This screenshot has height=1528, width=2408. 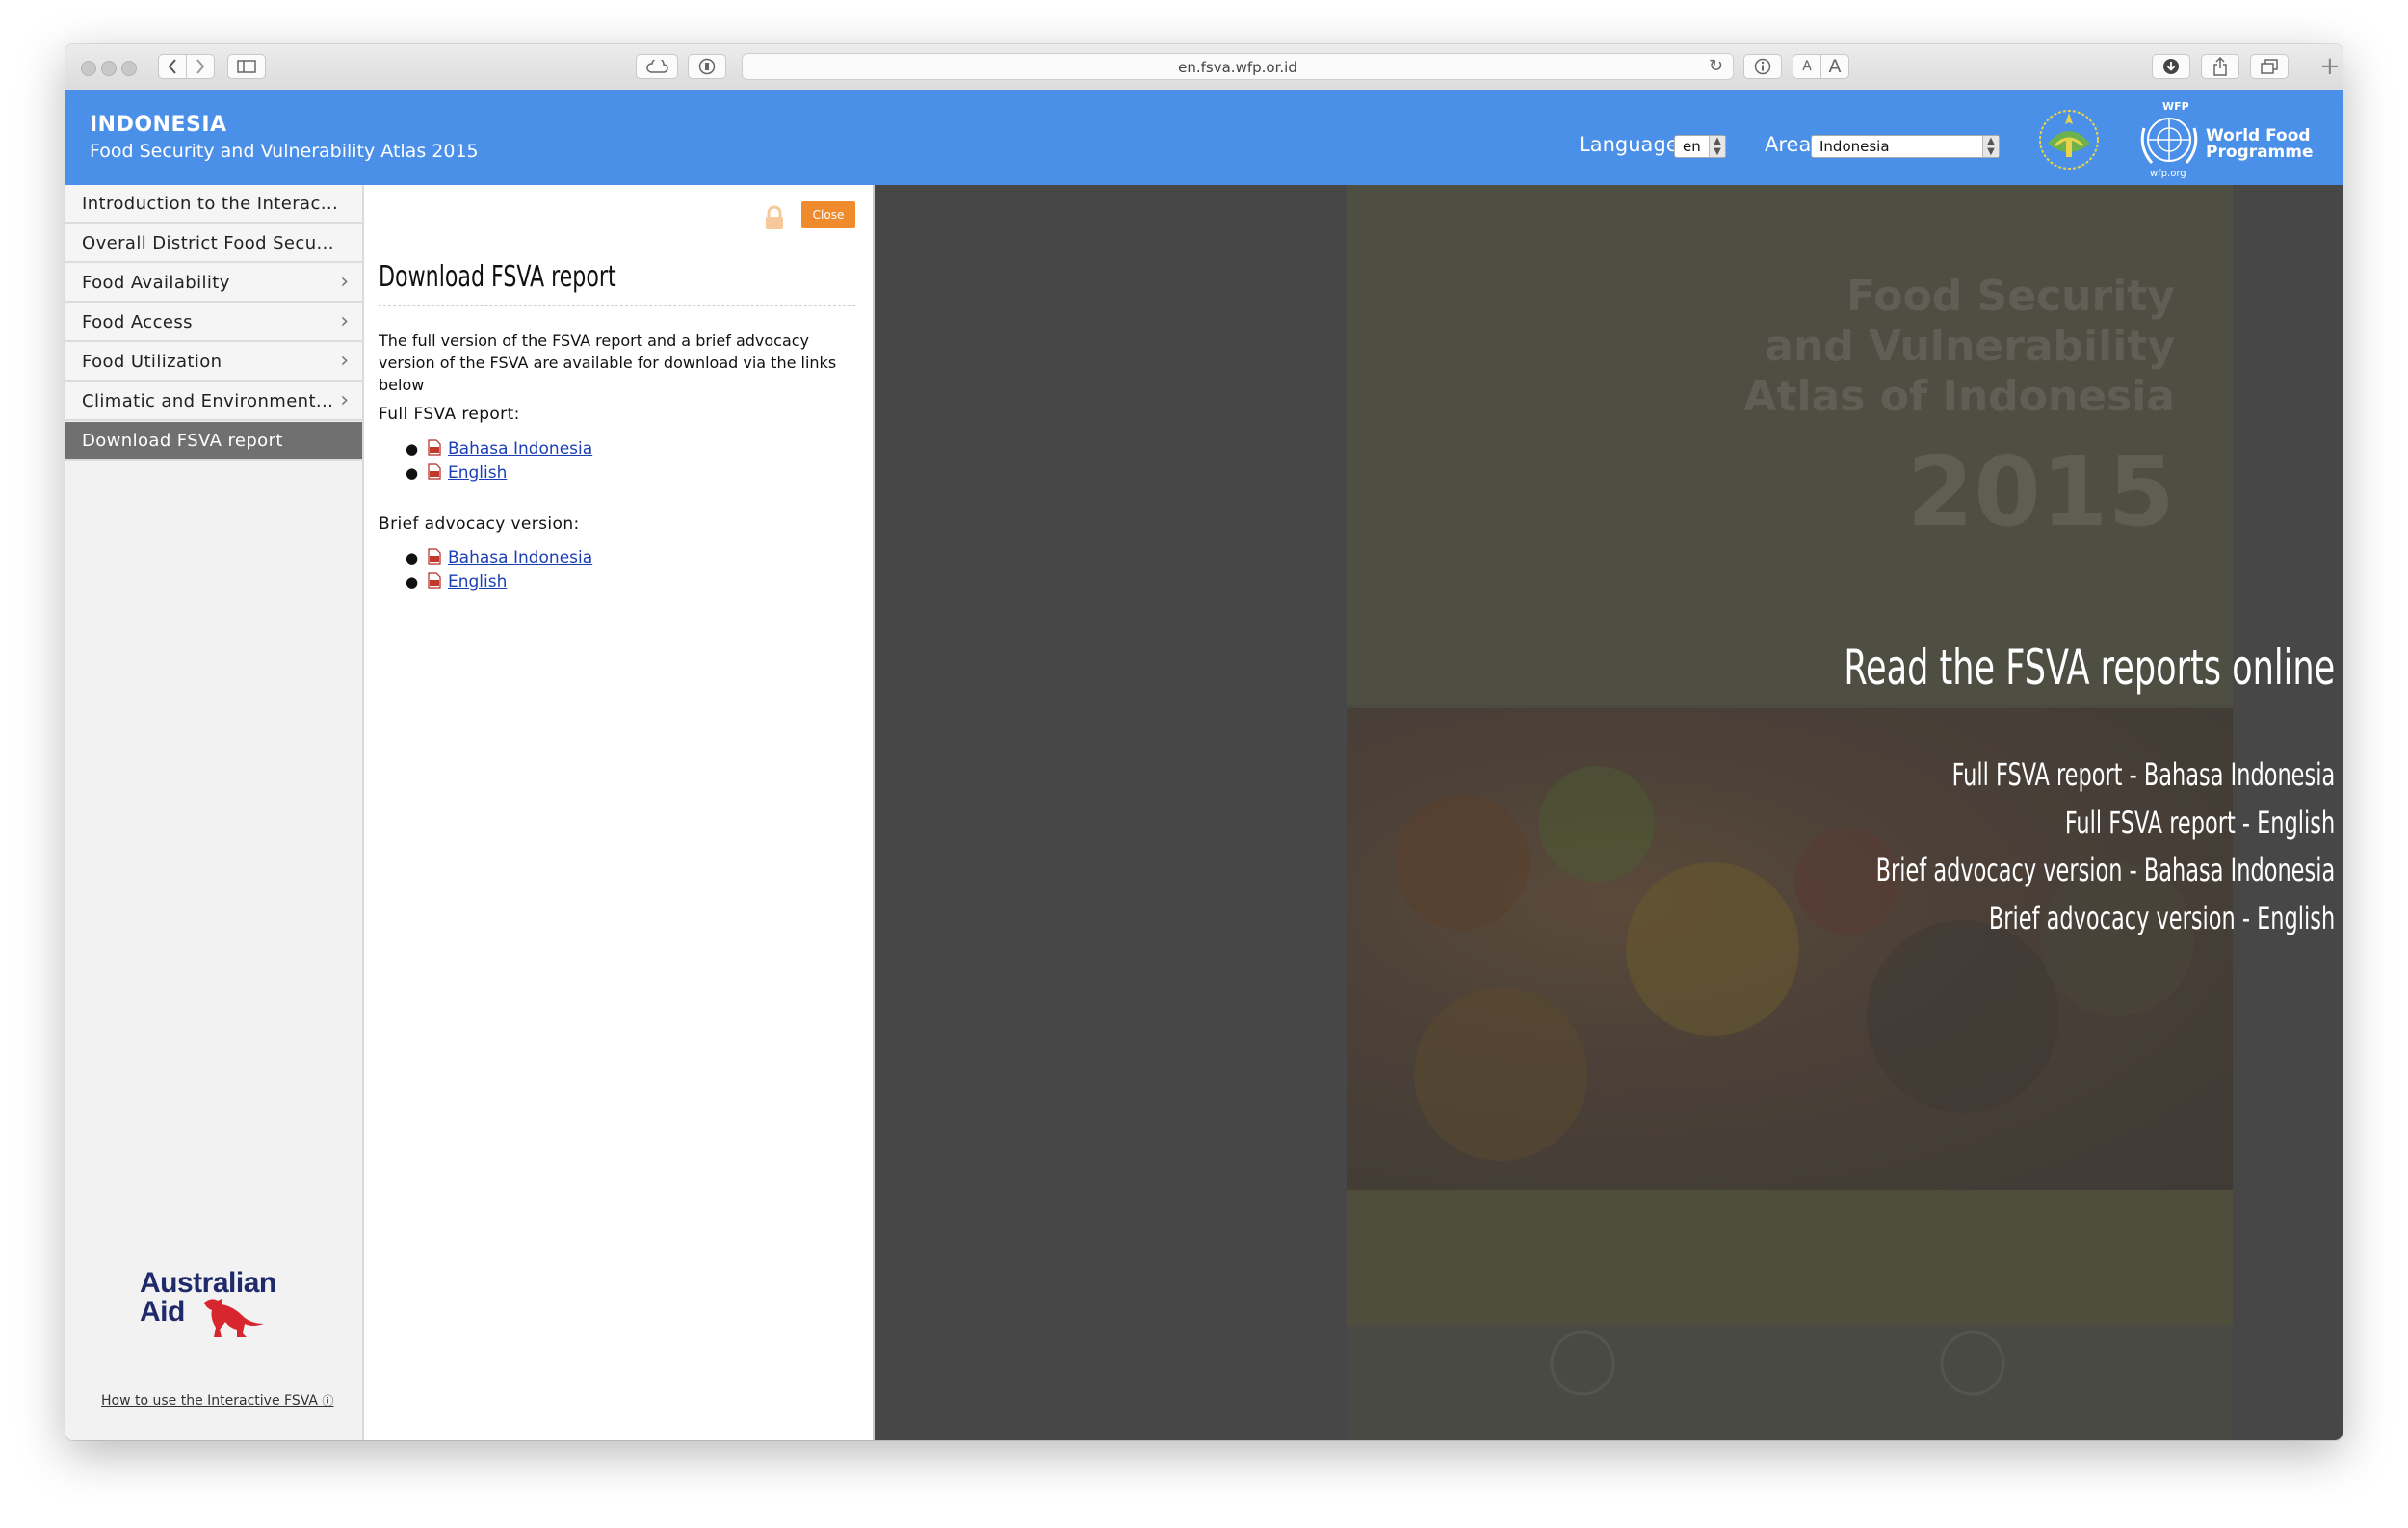 I want to click on downloads-button, so click(x=2171, y=66).